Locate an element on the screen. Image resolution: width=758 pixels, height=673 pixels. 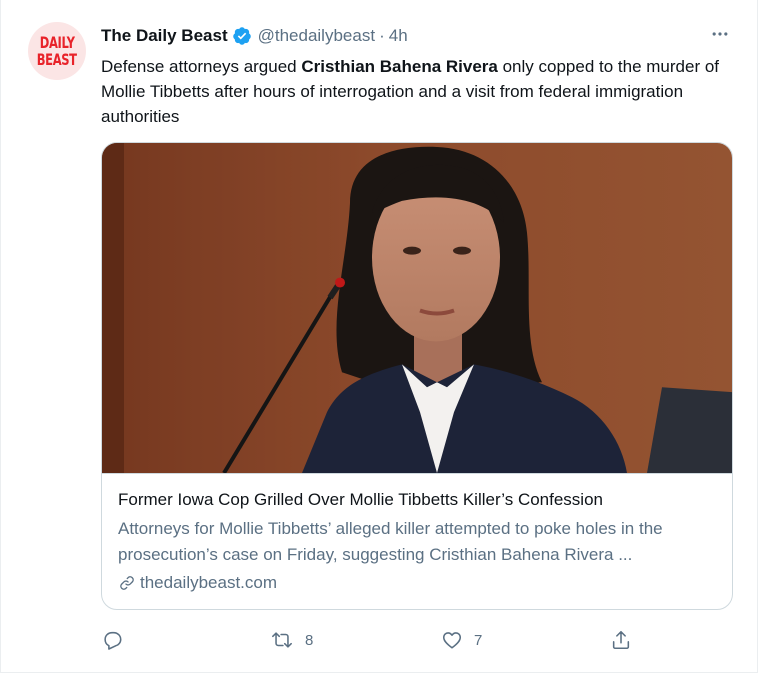
avatar: DAILY BEAST is located at coordinates (57, 51).